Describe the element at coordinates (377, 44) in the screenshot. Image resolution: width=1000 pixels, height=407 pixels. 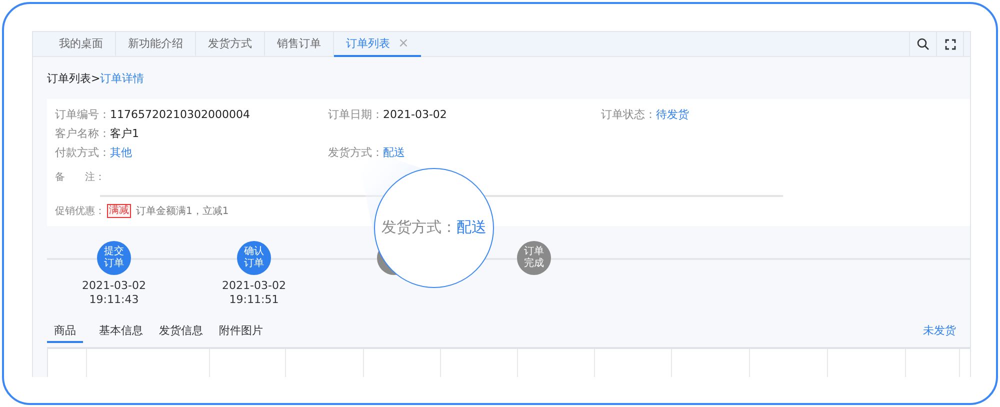
I see `tab: 订单列表 ×` at that location.